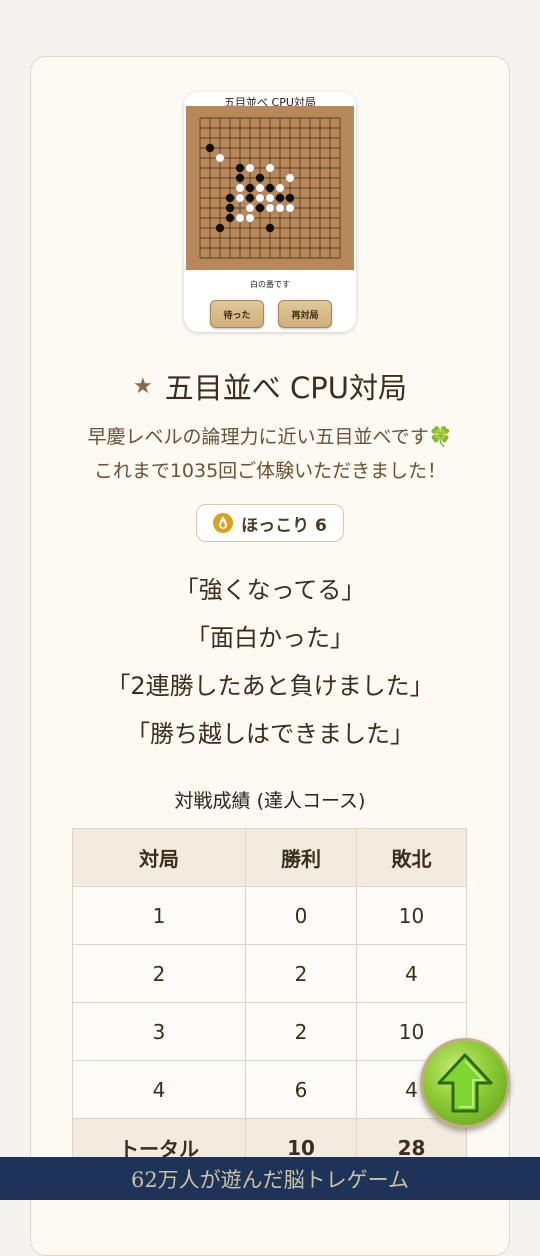 This screenshot has height=1256, width=540. I want to click on column-header: 敗北, so click(411, 857).